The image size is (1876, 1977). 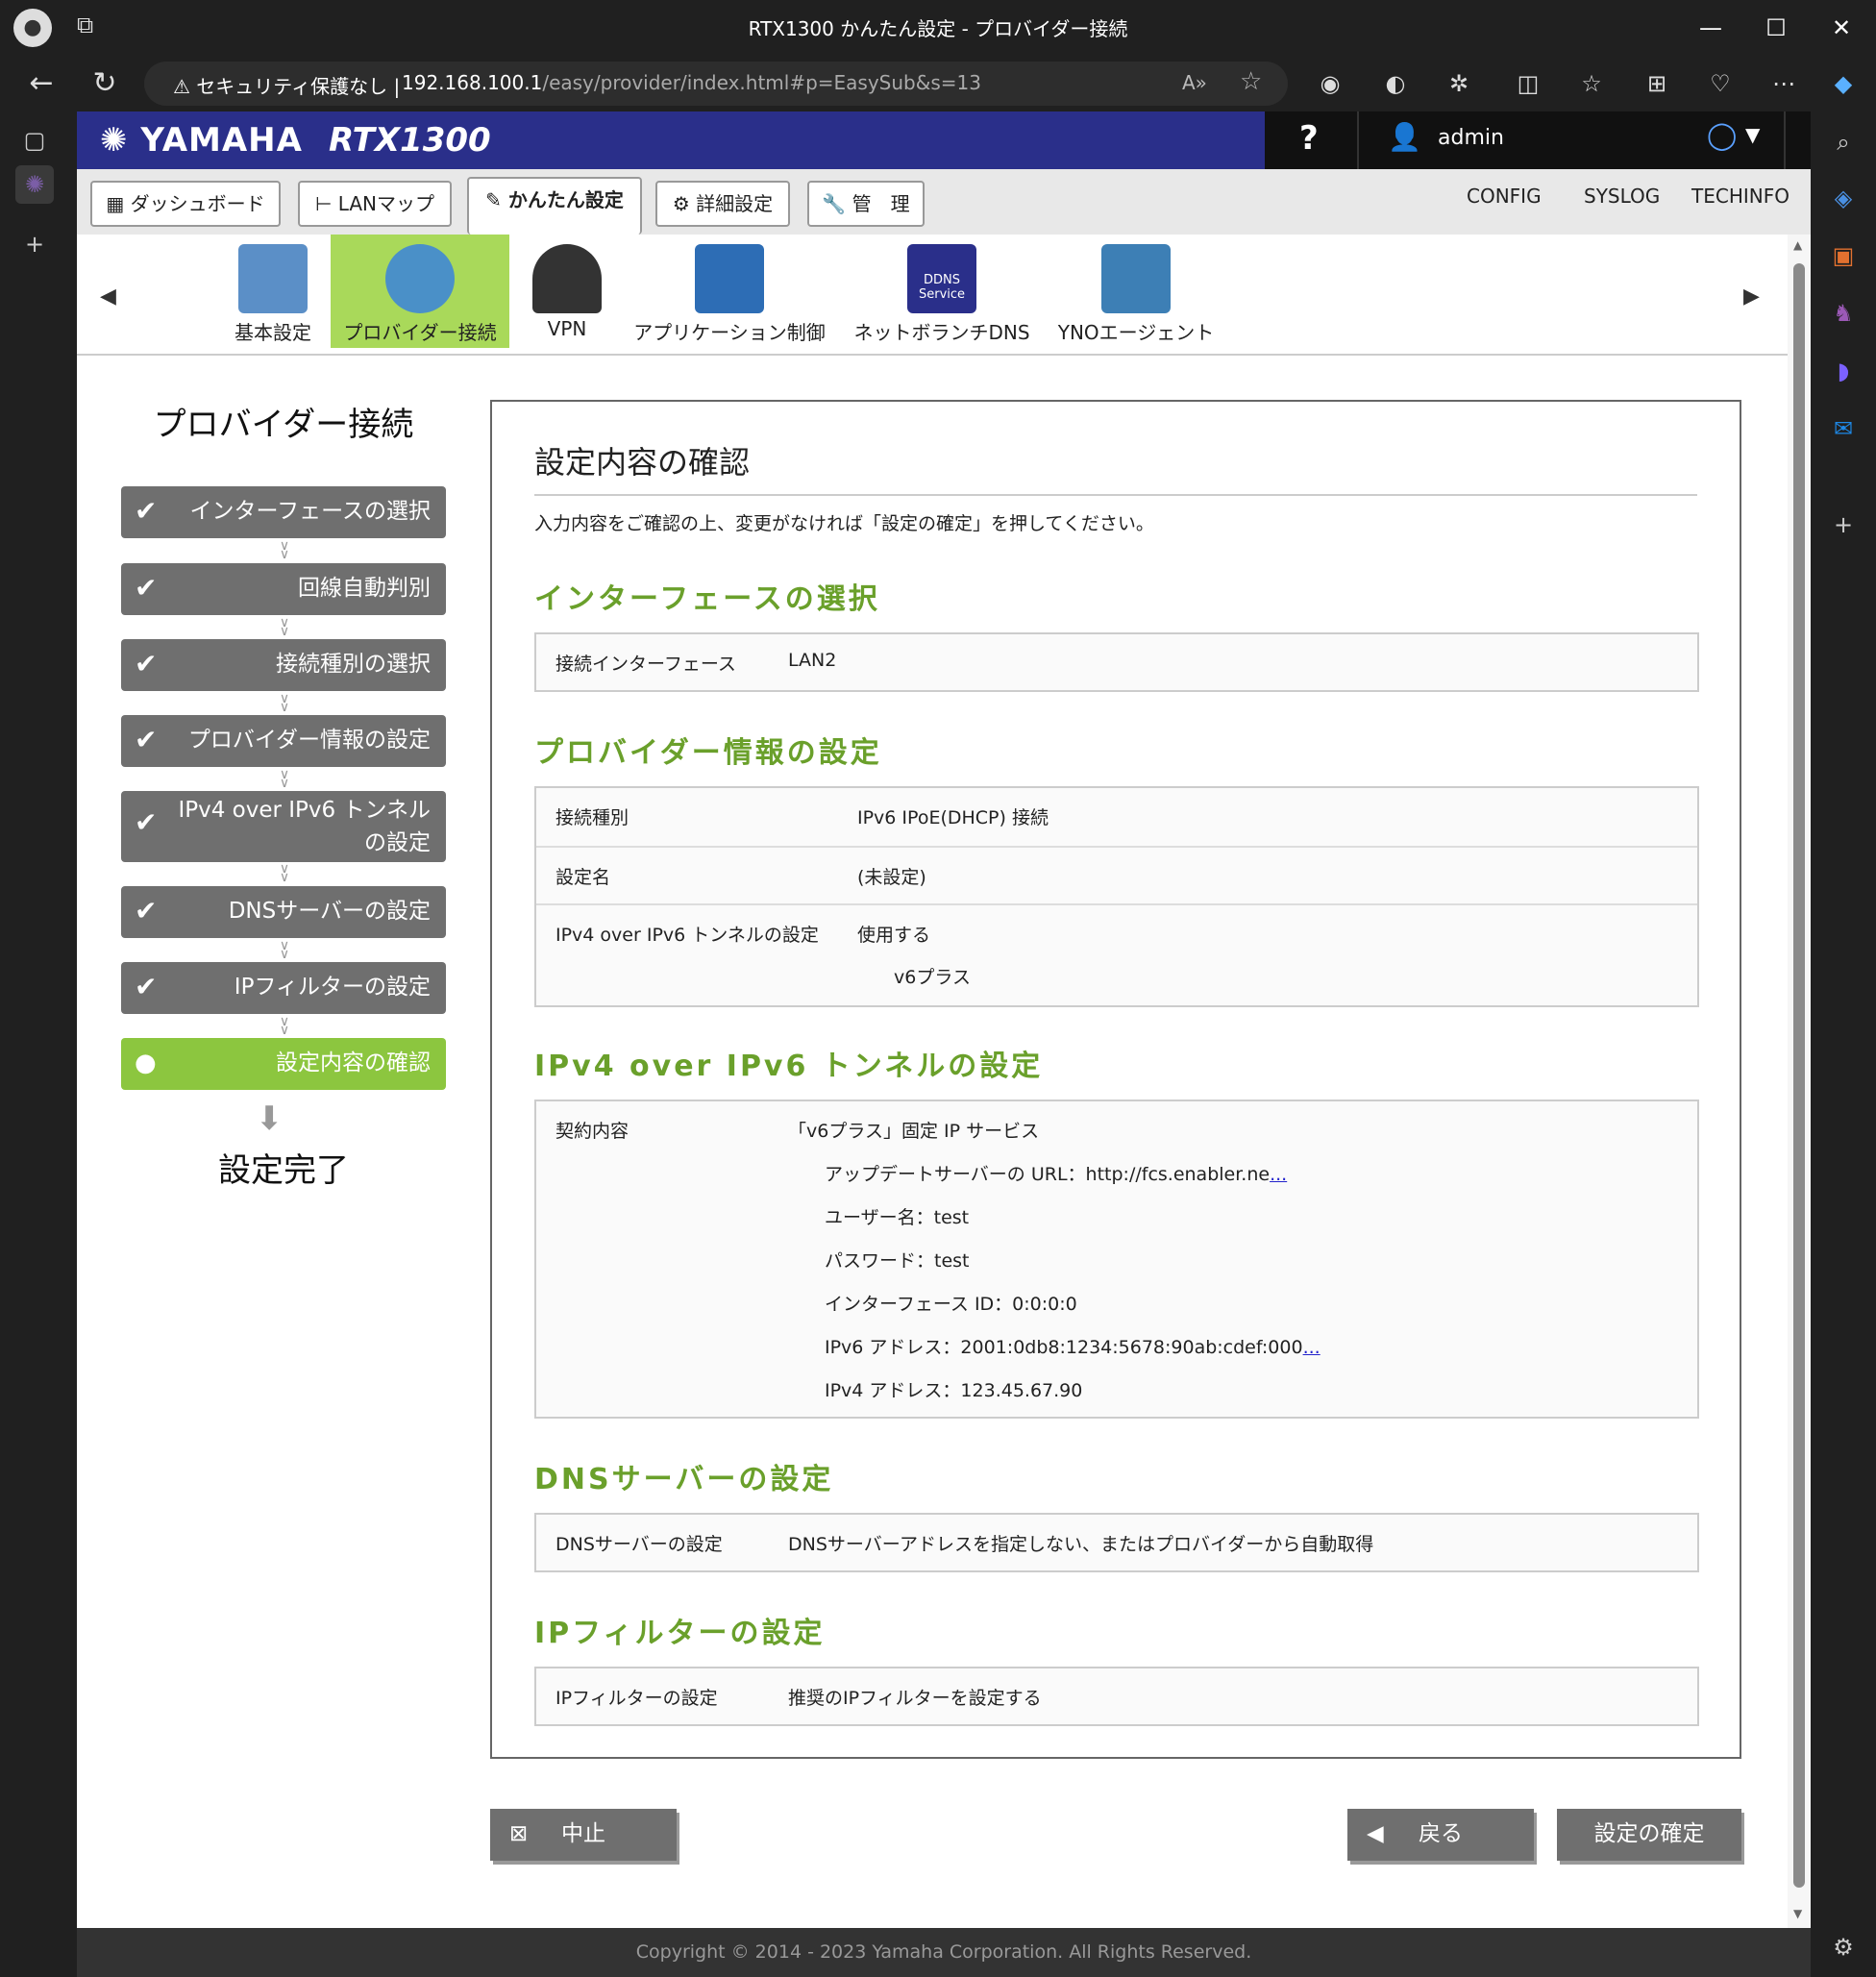 I want to click on link-config: CONFIG, so click(x=1504, y=196).